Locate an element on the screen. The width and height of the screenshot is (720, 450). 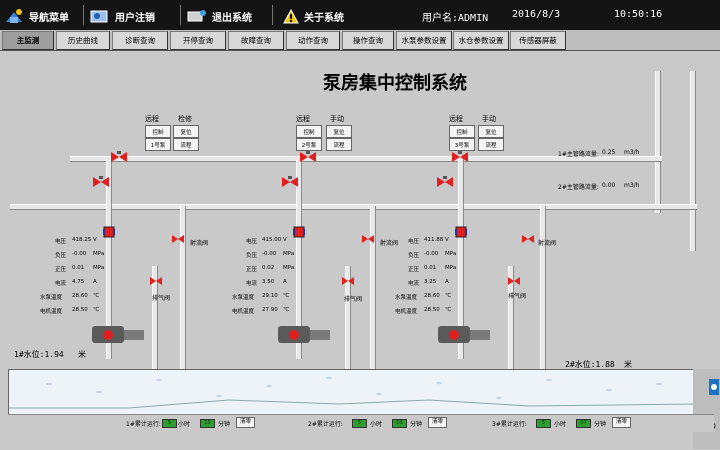
pump3-minutes: 07 is located at coordinates (583, 423).